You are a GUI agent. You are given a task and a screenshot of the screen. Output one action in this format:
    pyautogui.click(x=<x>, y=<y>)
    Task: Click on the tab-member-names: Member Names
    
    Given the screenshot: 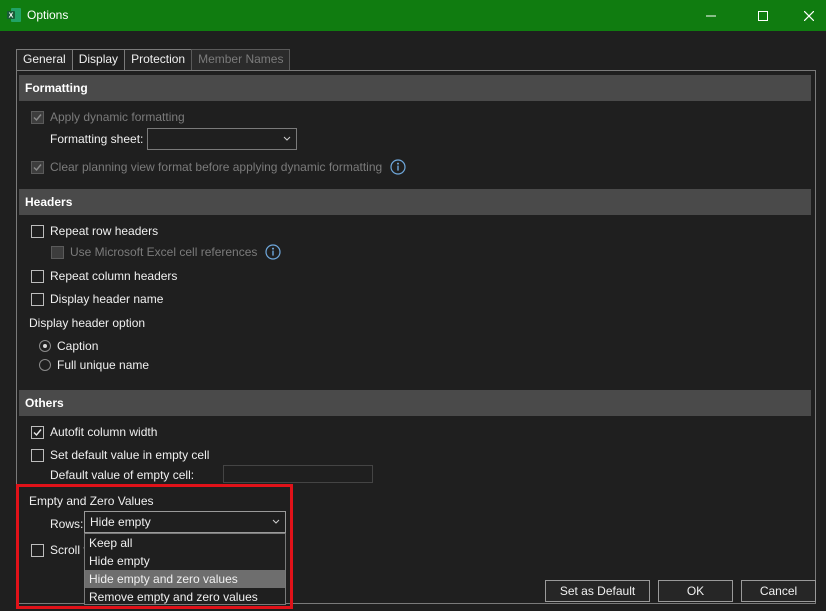 What is the action you would take?
    pyautogui.click(x=241, y=59)
    